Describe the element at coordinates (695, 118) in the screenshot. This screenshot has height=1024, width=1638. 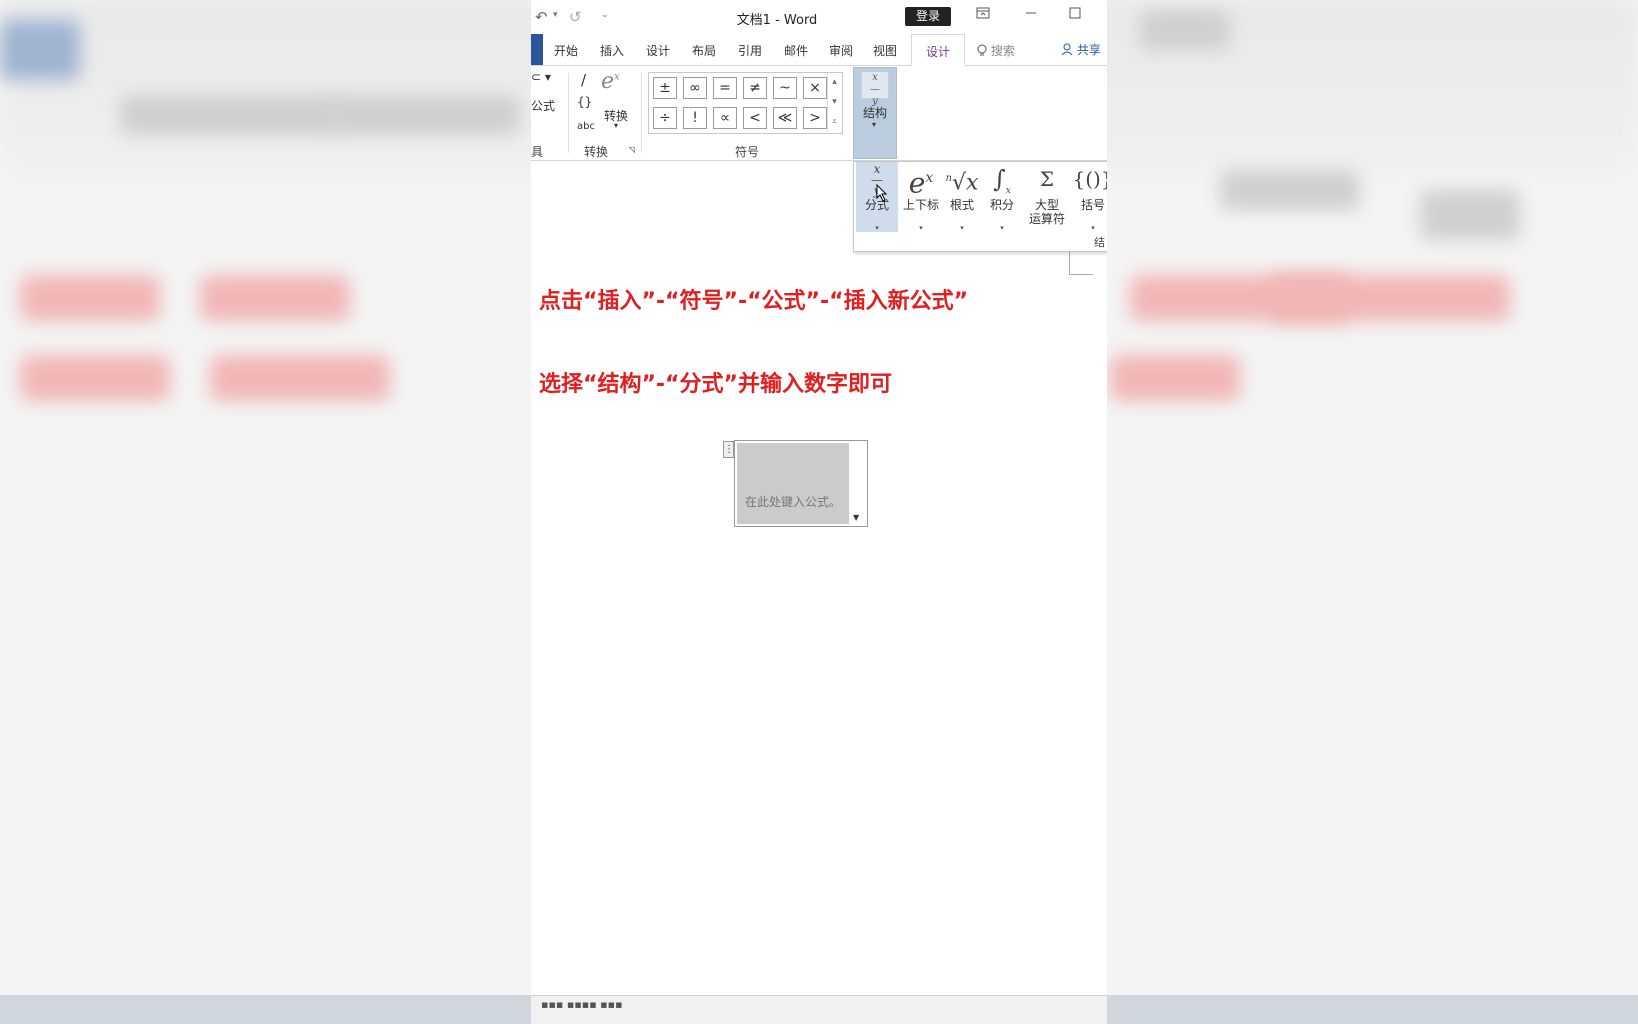
I see `symbol-factorial: !` at that location.